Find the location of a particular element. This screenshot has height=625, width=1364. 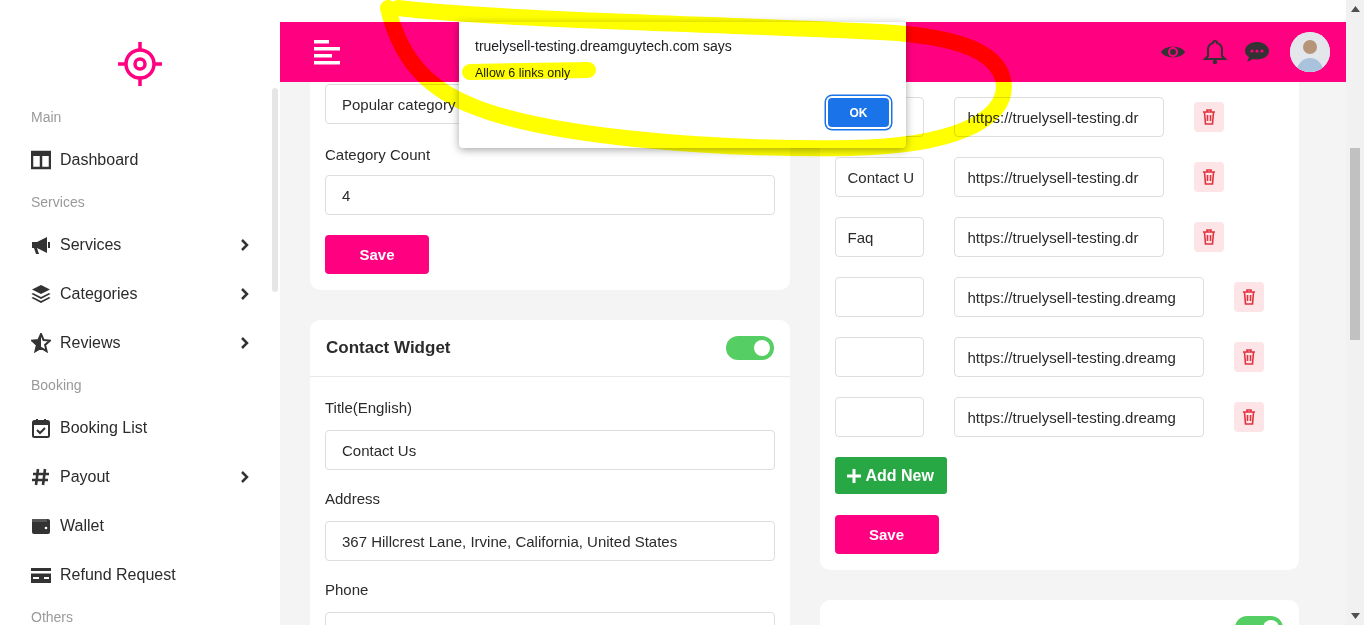

dialog-title: truelysell-testing.dreamguytech.com says is located at coordinates (603, 46).